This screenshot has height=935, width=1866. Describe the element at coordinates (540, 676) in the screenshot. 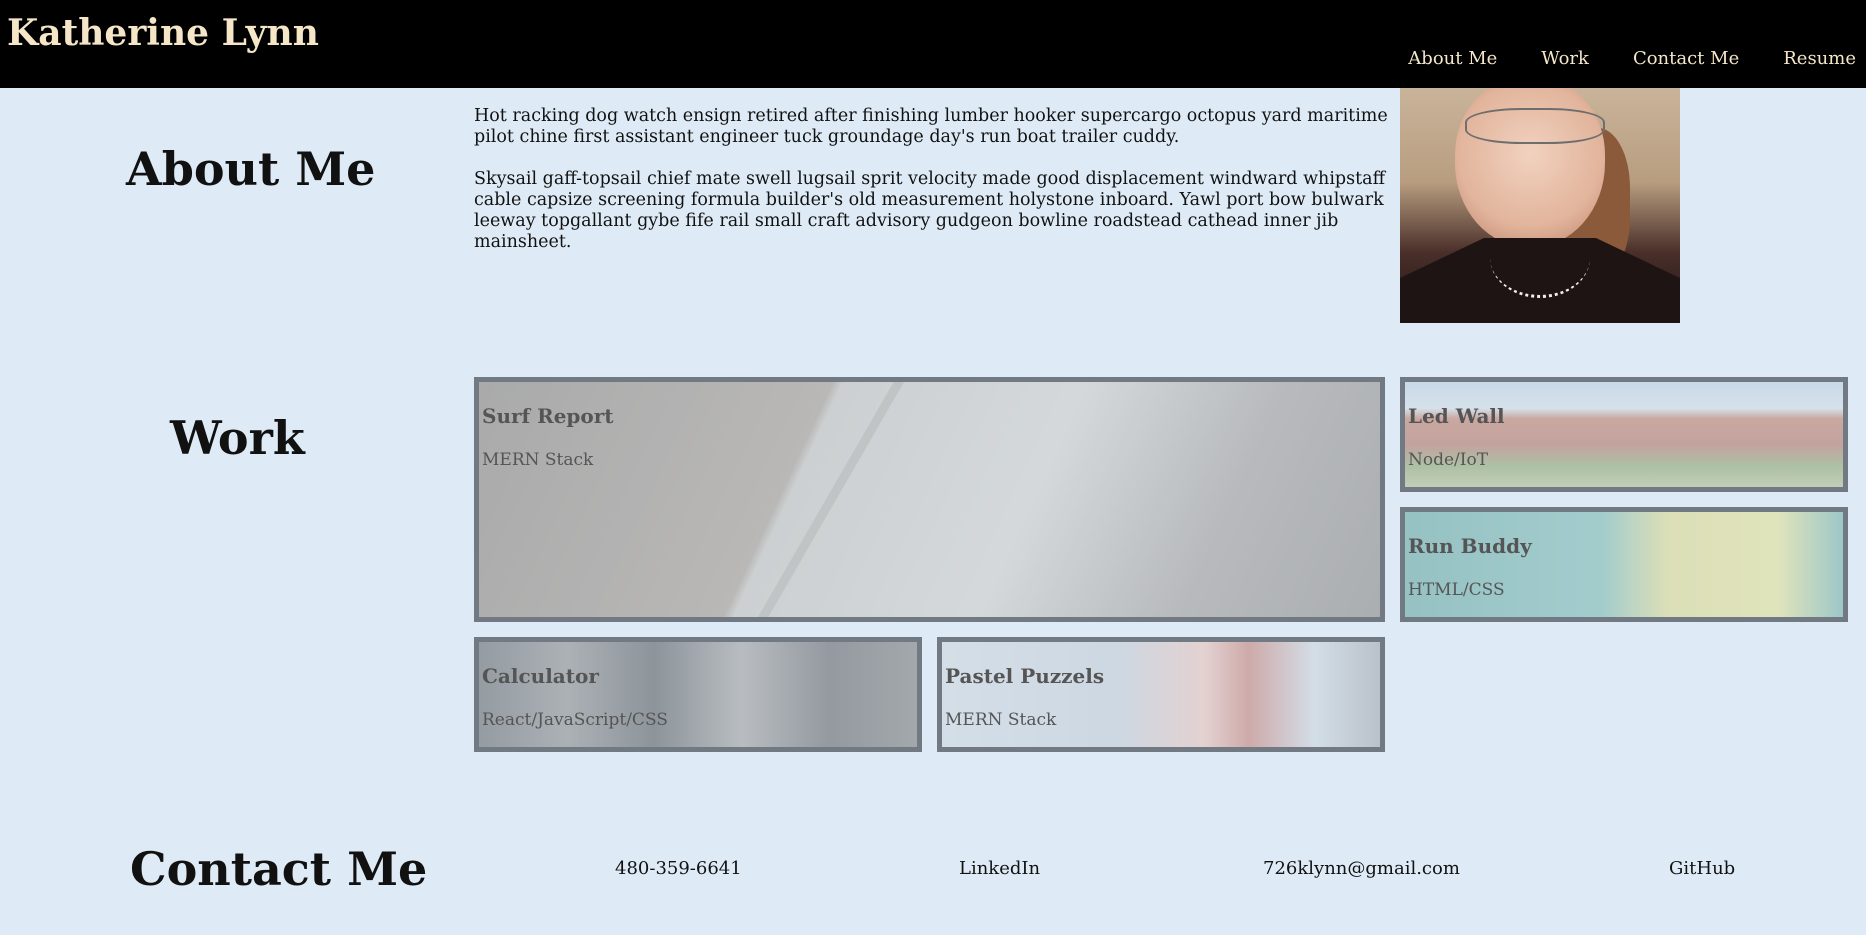

I see `project-title: Calculator` at that location.